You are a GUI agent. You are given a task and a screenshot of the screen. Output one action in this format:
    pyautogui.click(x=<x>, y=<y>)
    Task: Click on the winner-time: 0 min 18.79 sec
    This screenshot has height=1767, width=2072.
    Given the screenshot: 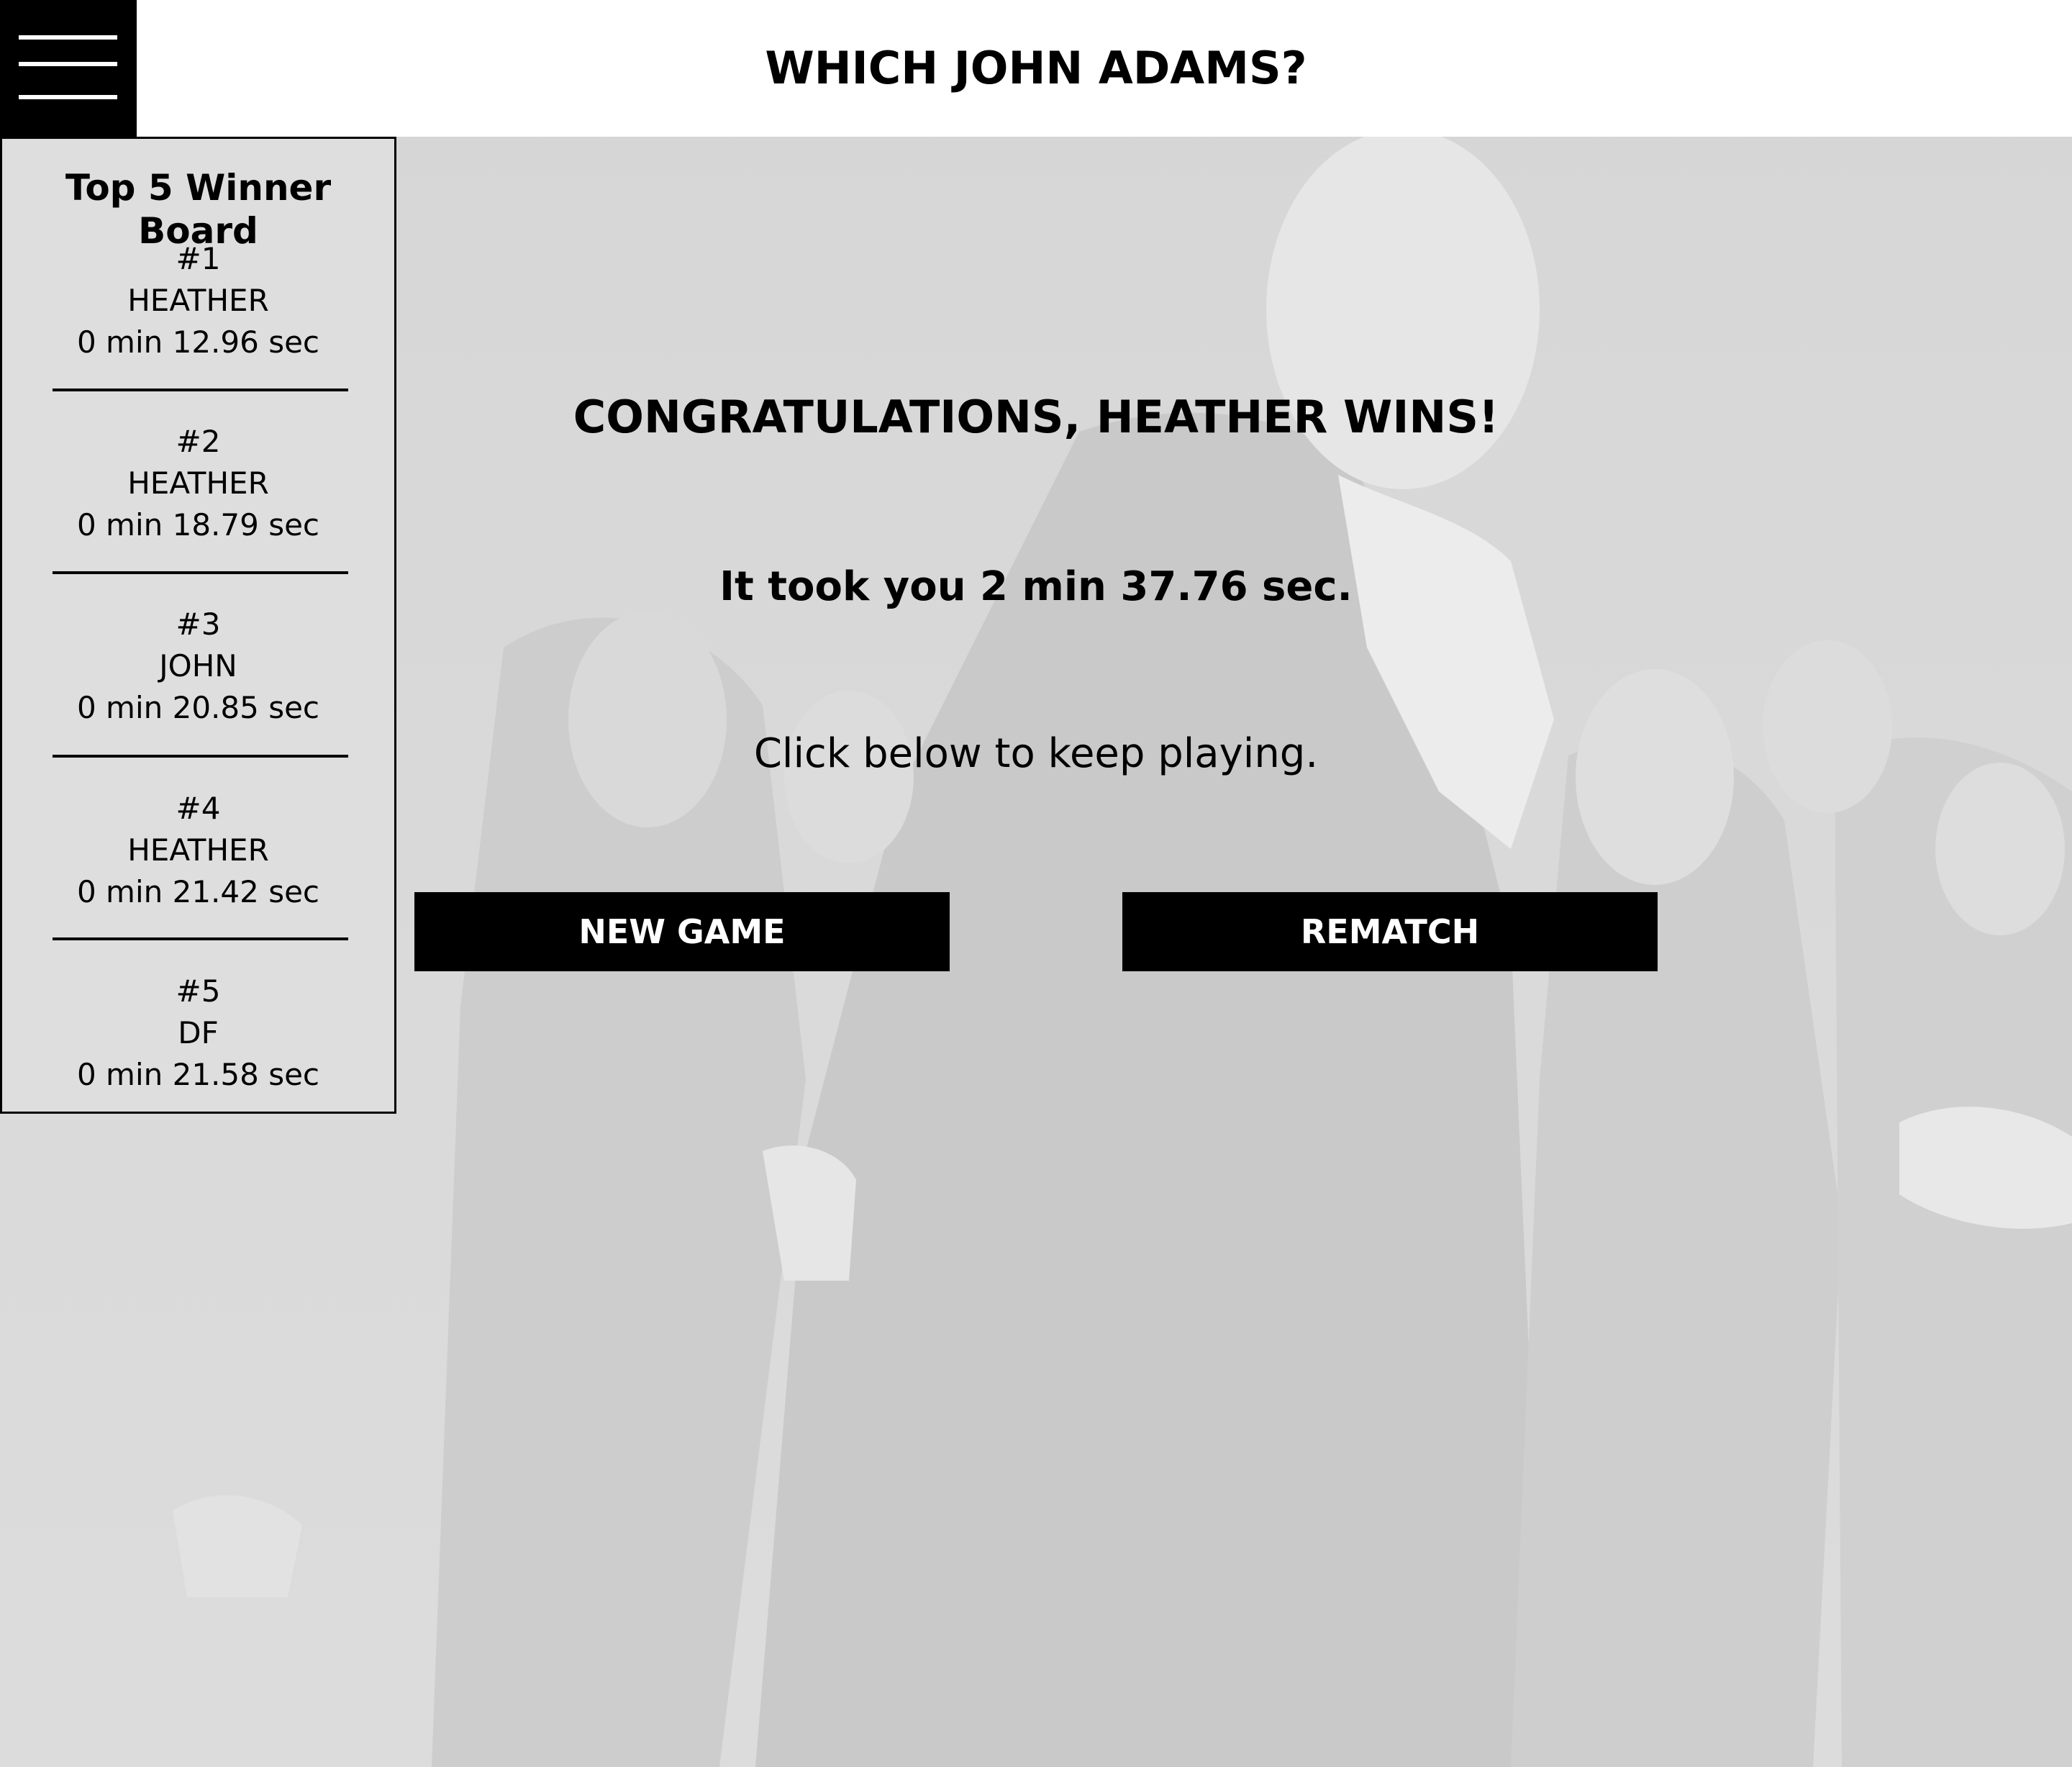 What is the action you would take?
    pyautogui.click(x=198, y=525)
    